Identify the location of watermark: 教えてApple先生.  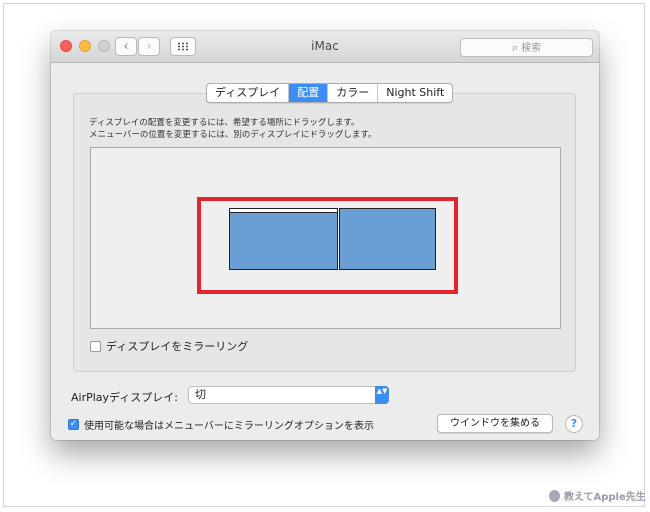
(597, 495).